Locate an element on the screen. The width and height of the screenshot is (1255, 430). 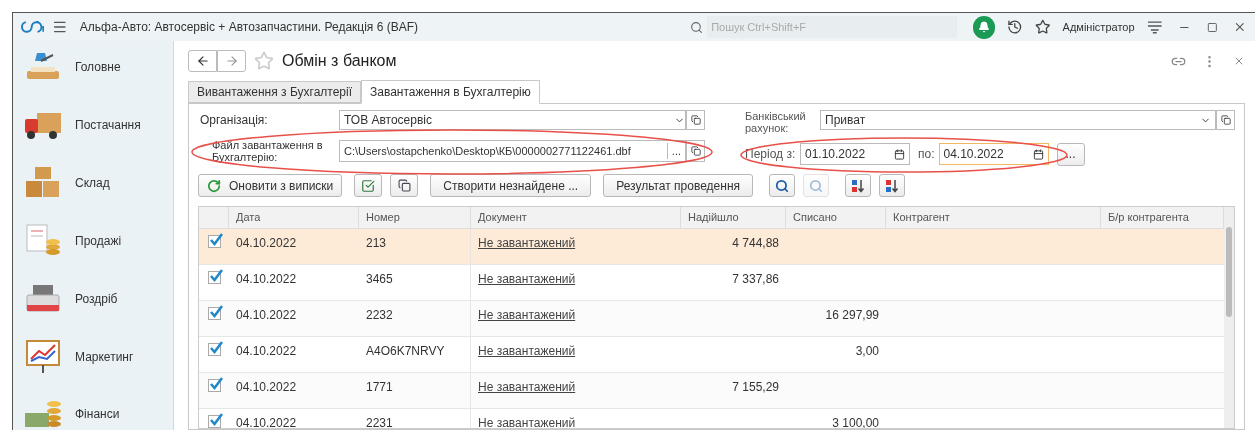
table-row: 04.10.2022 1771 Не завантажений 7 155,29 is located at coordinates (711, 391).